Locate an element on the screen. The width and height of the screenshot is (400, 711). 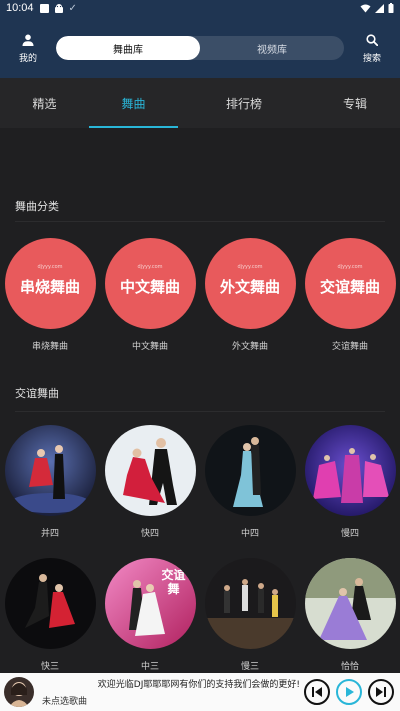
poster-title: 交谊舞 is located at coordinates (173, 582).